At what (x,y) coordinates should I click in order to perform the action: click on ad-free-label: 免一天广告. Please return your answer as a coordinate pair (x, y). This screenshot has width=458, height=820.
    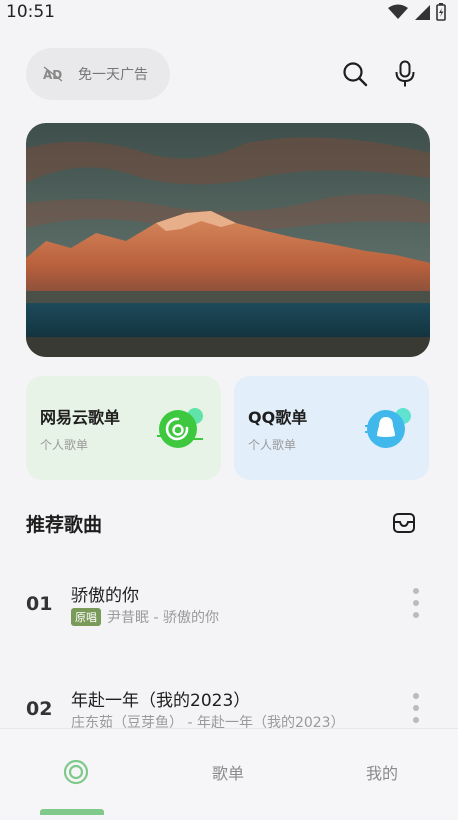
    Looking at the image, I should click on (113, 75).